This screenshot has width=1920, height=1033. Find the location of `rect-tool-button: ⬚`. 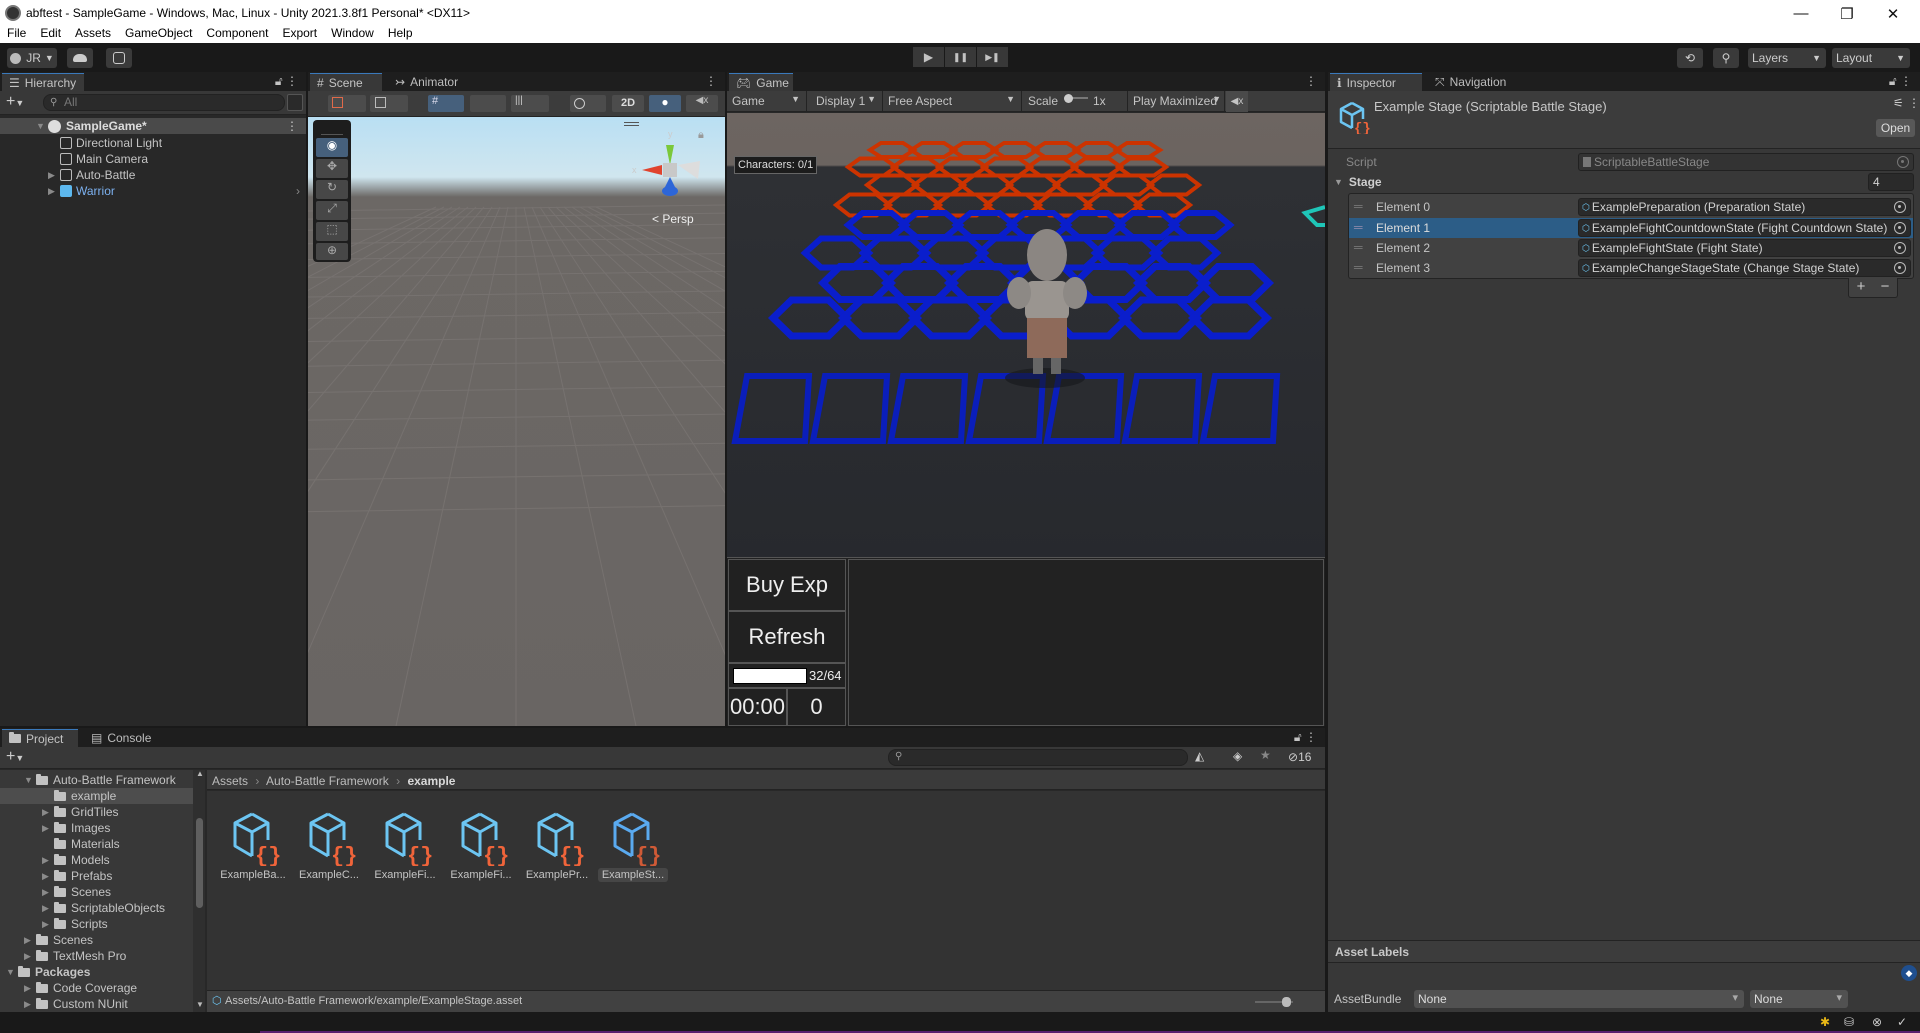

rect-tool-button: ⬚ is located at coordinates (332, 231).